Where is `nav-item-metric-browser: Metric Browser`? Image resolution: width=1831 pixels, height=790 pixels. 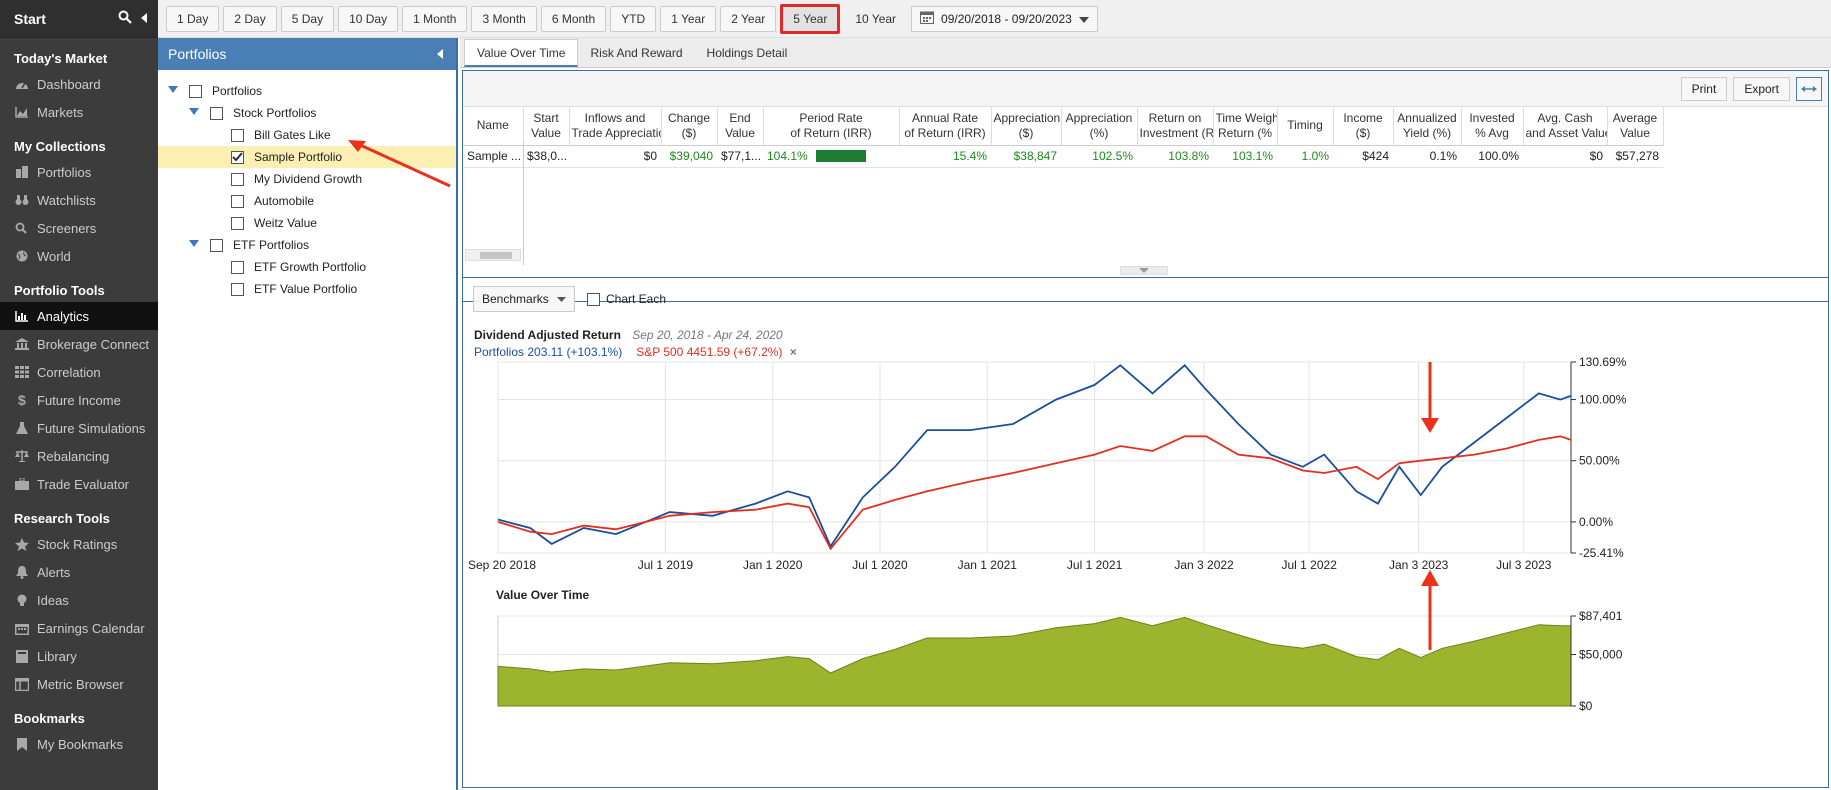 nav-item-metric-browser: Metric Browser is located at coordinates (79, 684).